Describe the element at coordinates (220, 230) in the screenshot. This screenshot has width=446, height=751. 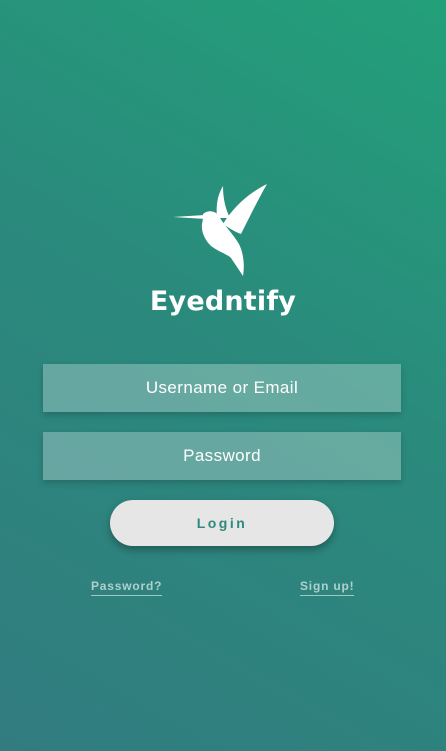
I see `hummingbird-icon` at that location.